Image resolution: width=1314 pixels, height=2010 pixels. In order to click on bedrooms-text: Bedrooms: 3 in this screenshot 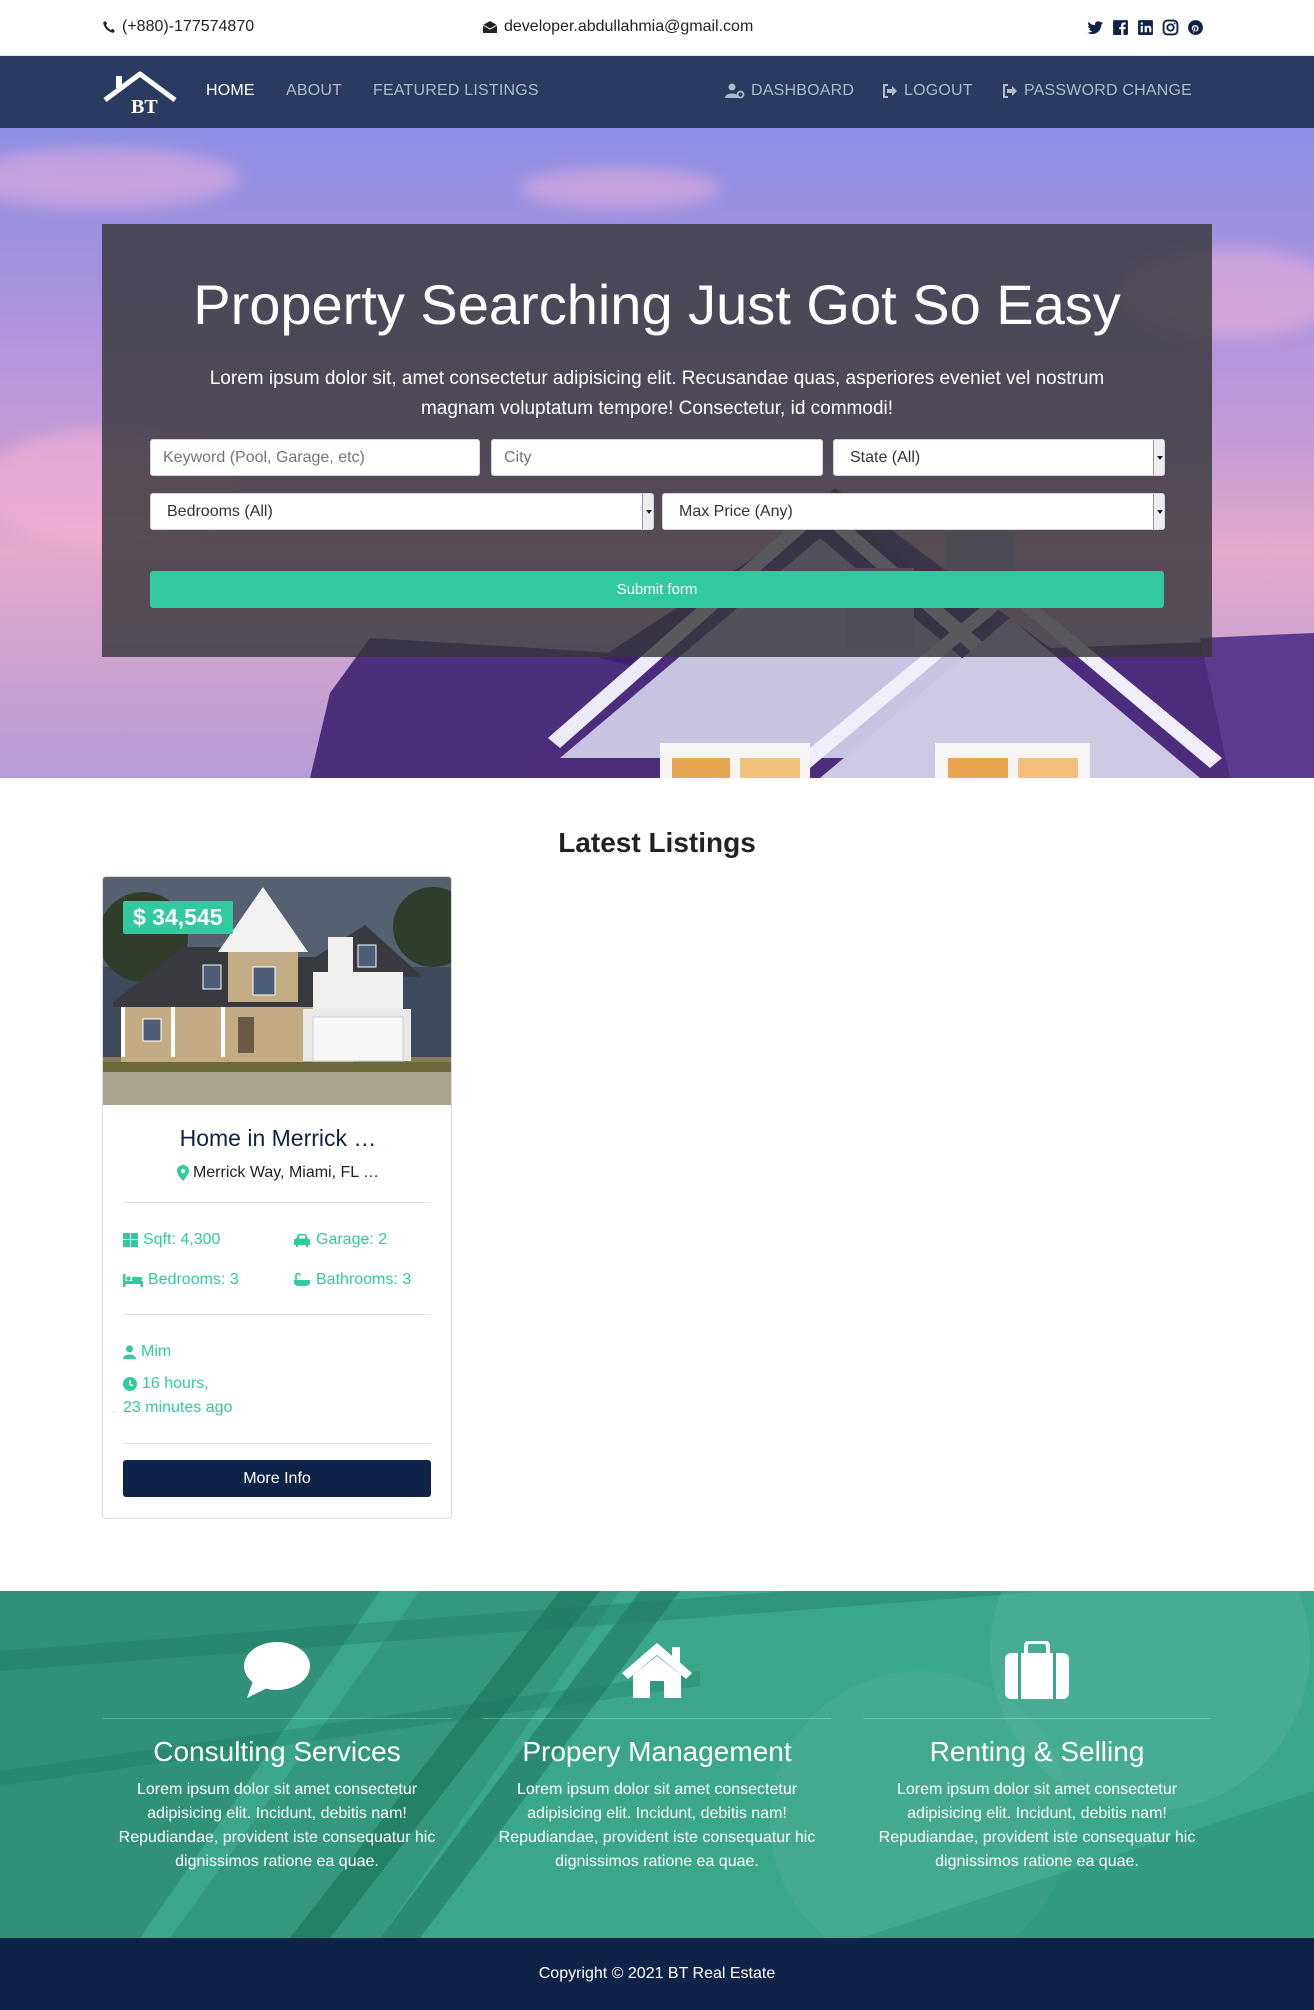, I will do `click(193, 1279)`.